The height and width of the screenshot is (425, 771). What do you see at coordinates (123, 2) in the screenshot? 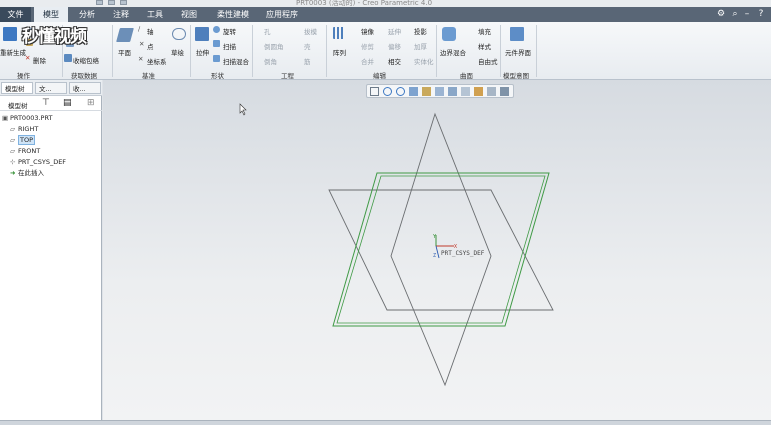
I see `quick-access-save-icon` at bounding box center [123, 2].